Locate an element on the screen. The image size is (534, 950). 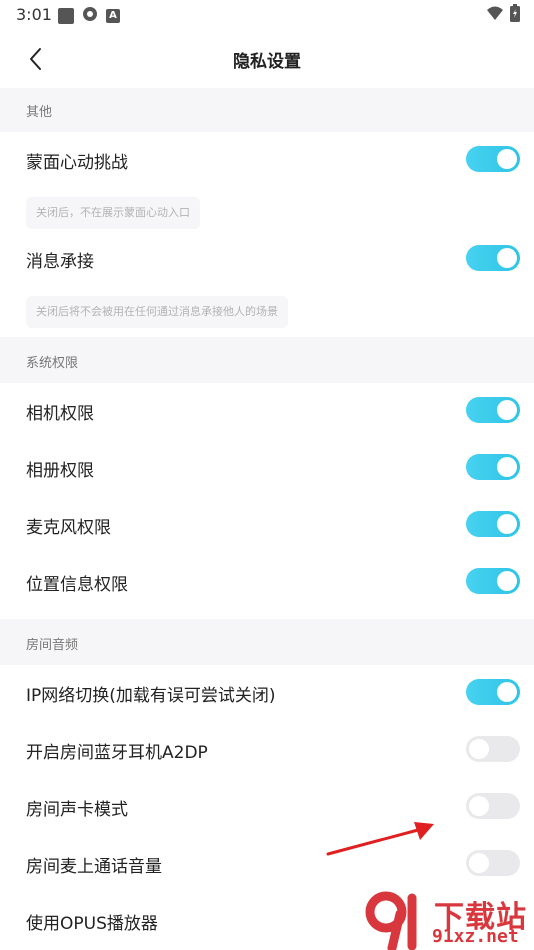
watermark-url: 91xz.net is located at coordinates (475, 936).